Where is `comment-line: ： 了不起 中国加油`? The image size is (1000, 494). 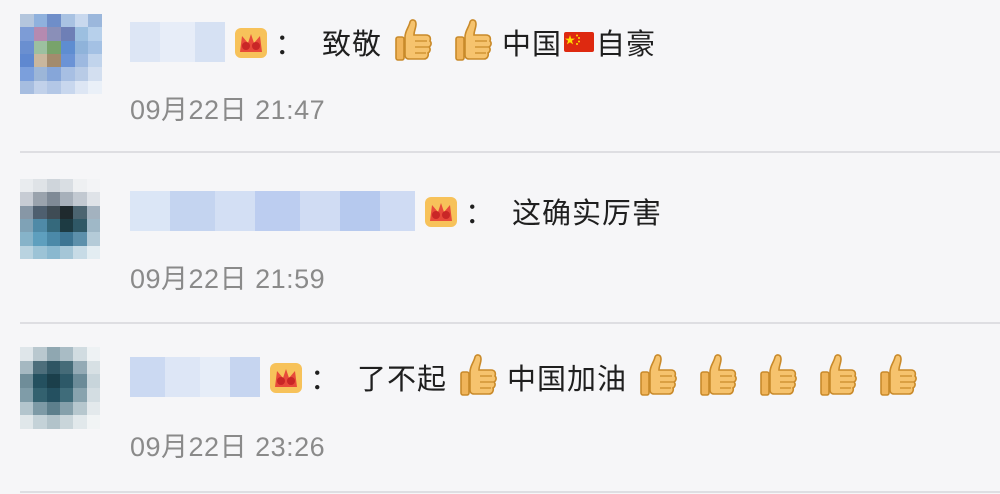 comment-line: ： 了不起 中国加油 is located at coordinates (528, 377).